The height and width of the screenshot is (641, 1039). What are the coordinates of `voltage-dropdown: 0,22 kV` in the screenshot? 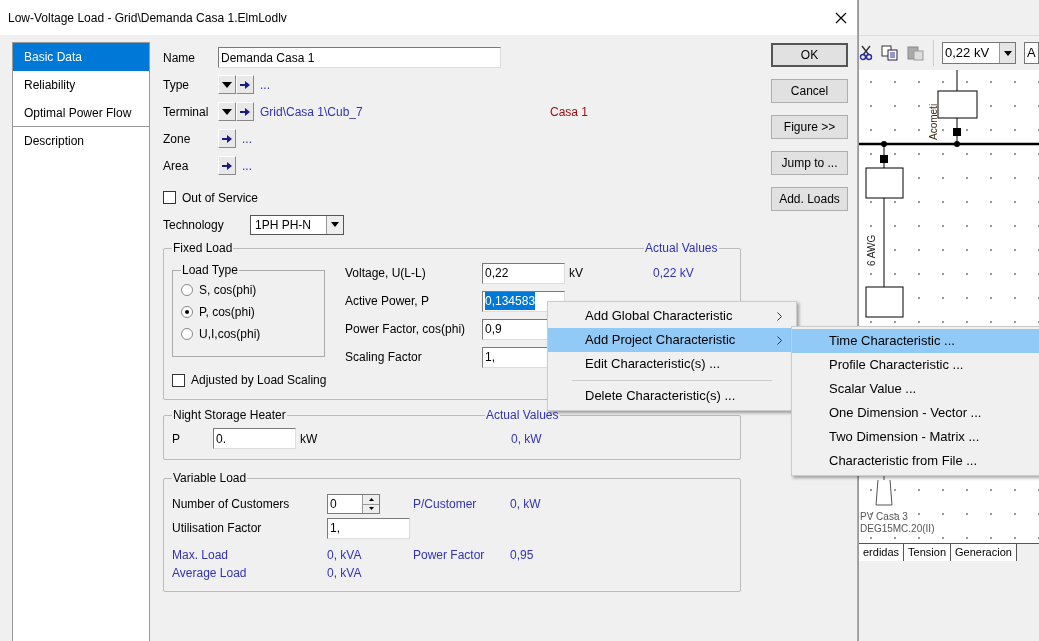 It's located at (979, 53).